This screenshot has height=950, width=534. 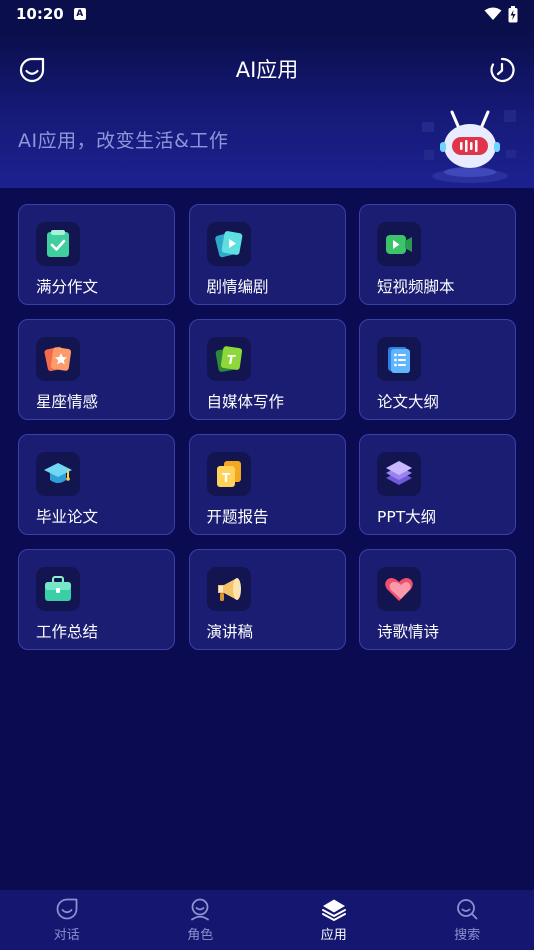 I want to click on status-left: 10:20 A, so click(x=51, y=14).